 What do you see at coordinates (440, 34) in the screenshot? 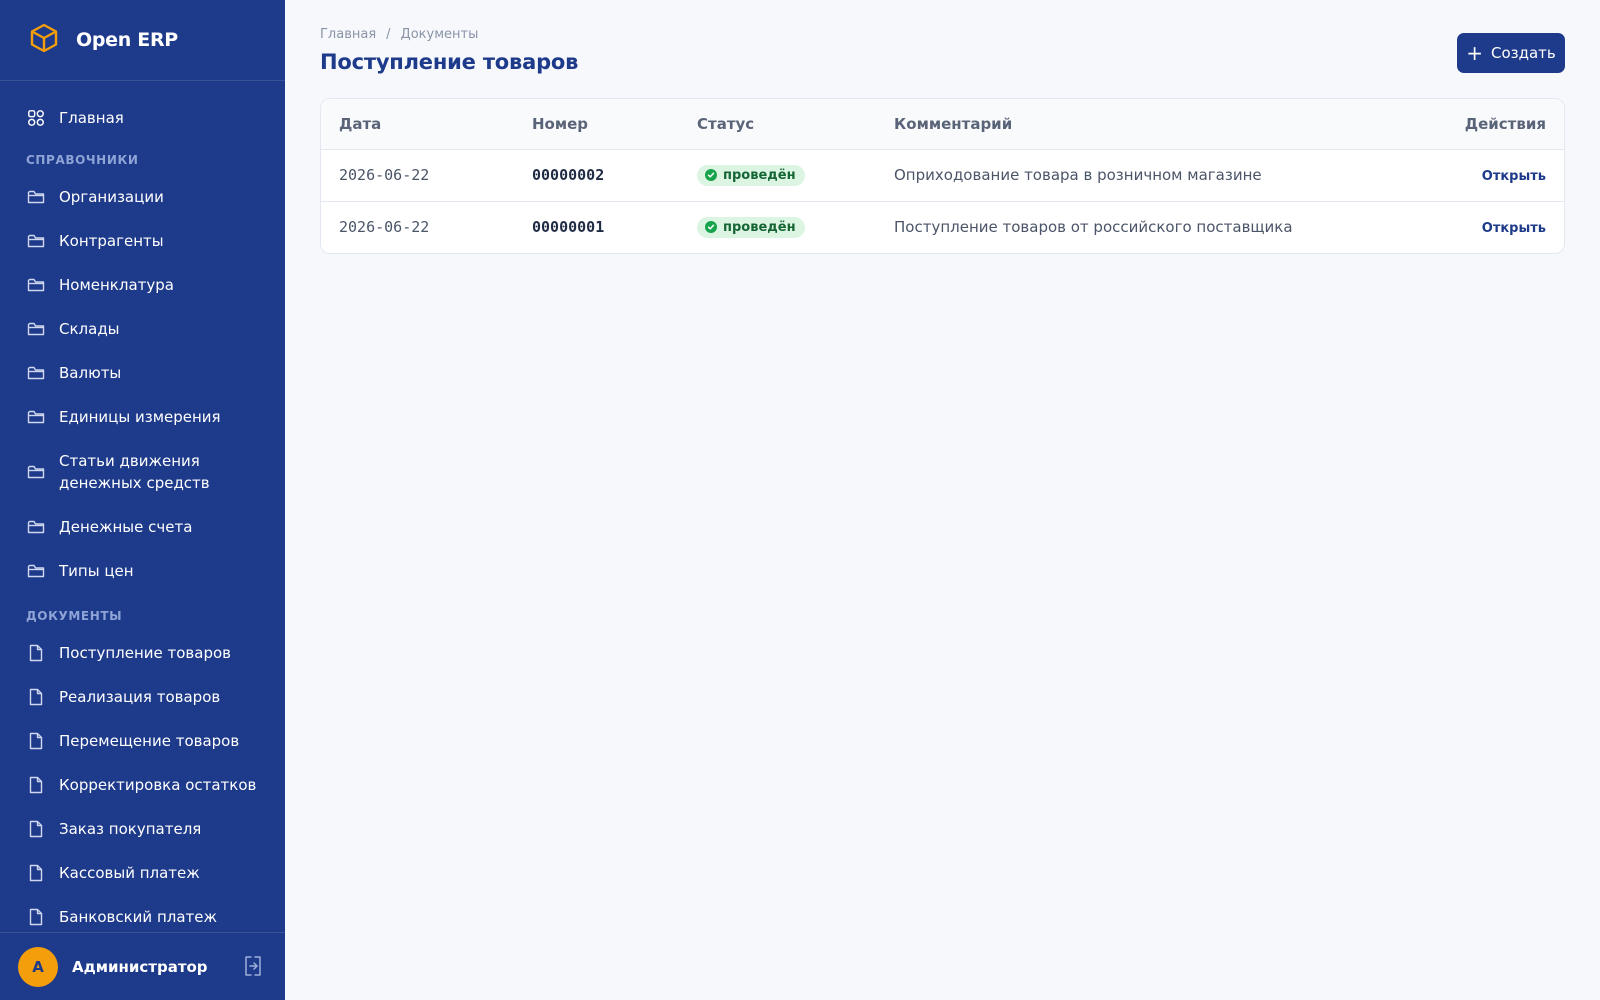
I see `breadcrumb-current: Документы` at bounding box center [440, 34].